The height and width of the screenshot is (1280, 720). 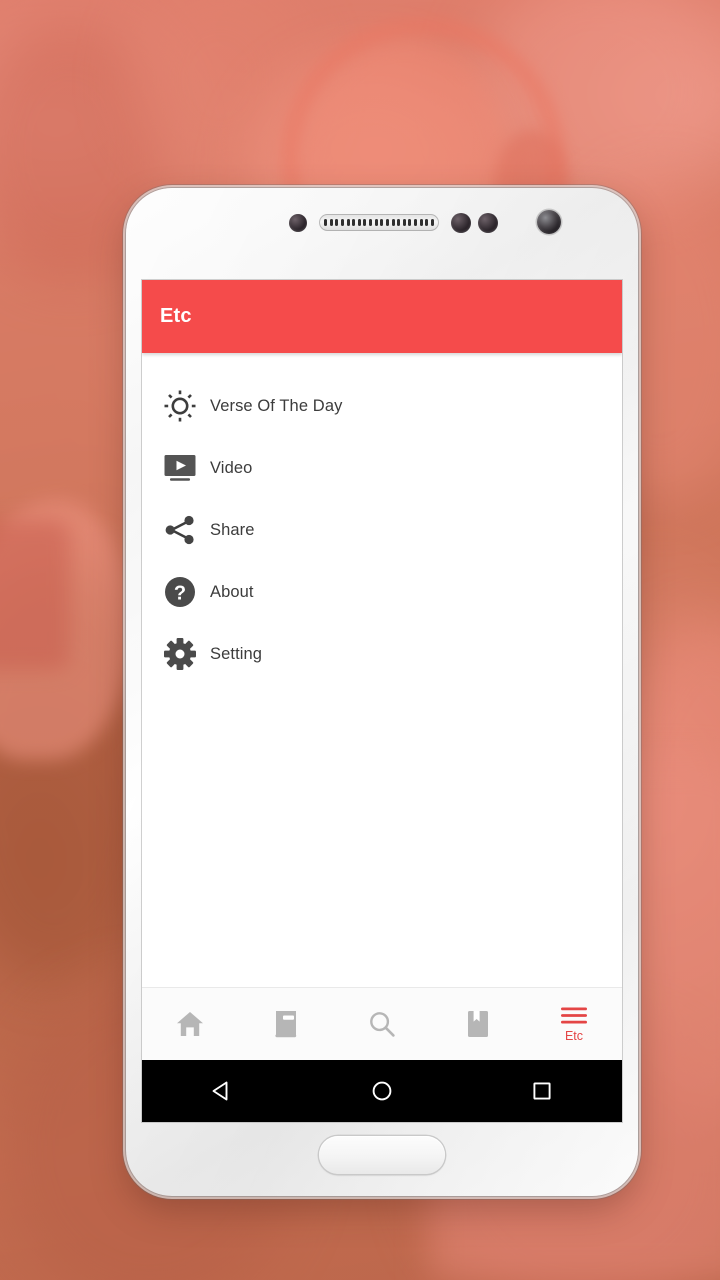 I want to click on bookmark-icon, so click(x=478, y=1024).